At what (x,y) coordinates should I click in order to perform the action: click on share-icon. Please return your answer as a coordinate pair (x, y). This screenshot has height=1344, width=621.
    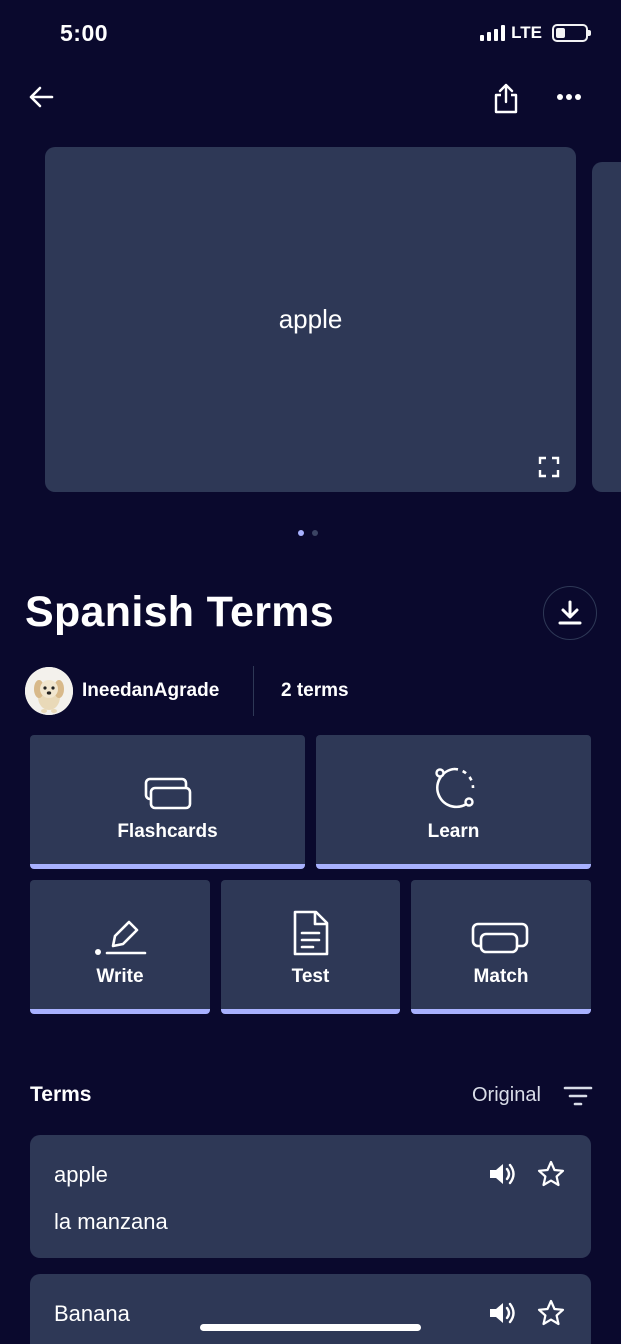
    Looking at the image, I should click on (506, 98).